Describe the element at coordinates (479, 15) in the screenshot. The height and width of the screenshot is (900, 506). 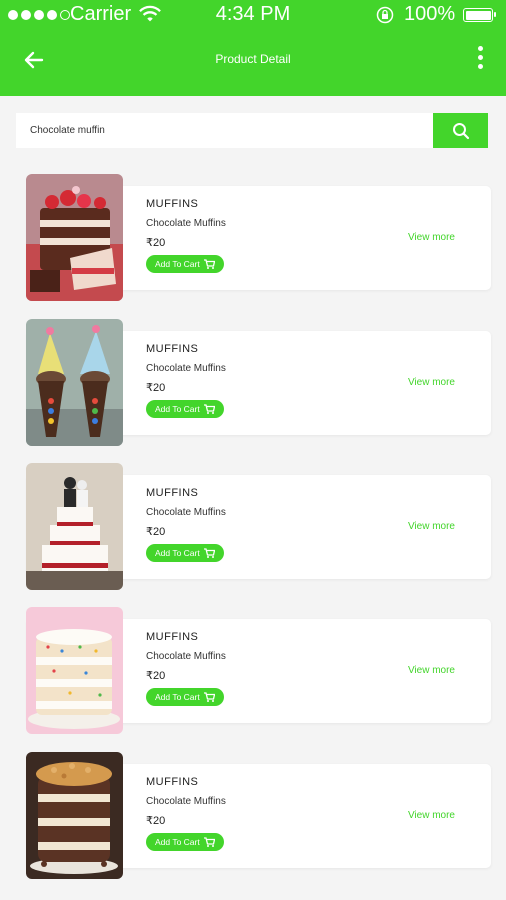
I see `battery-icon` at that location.